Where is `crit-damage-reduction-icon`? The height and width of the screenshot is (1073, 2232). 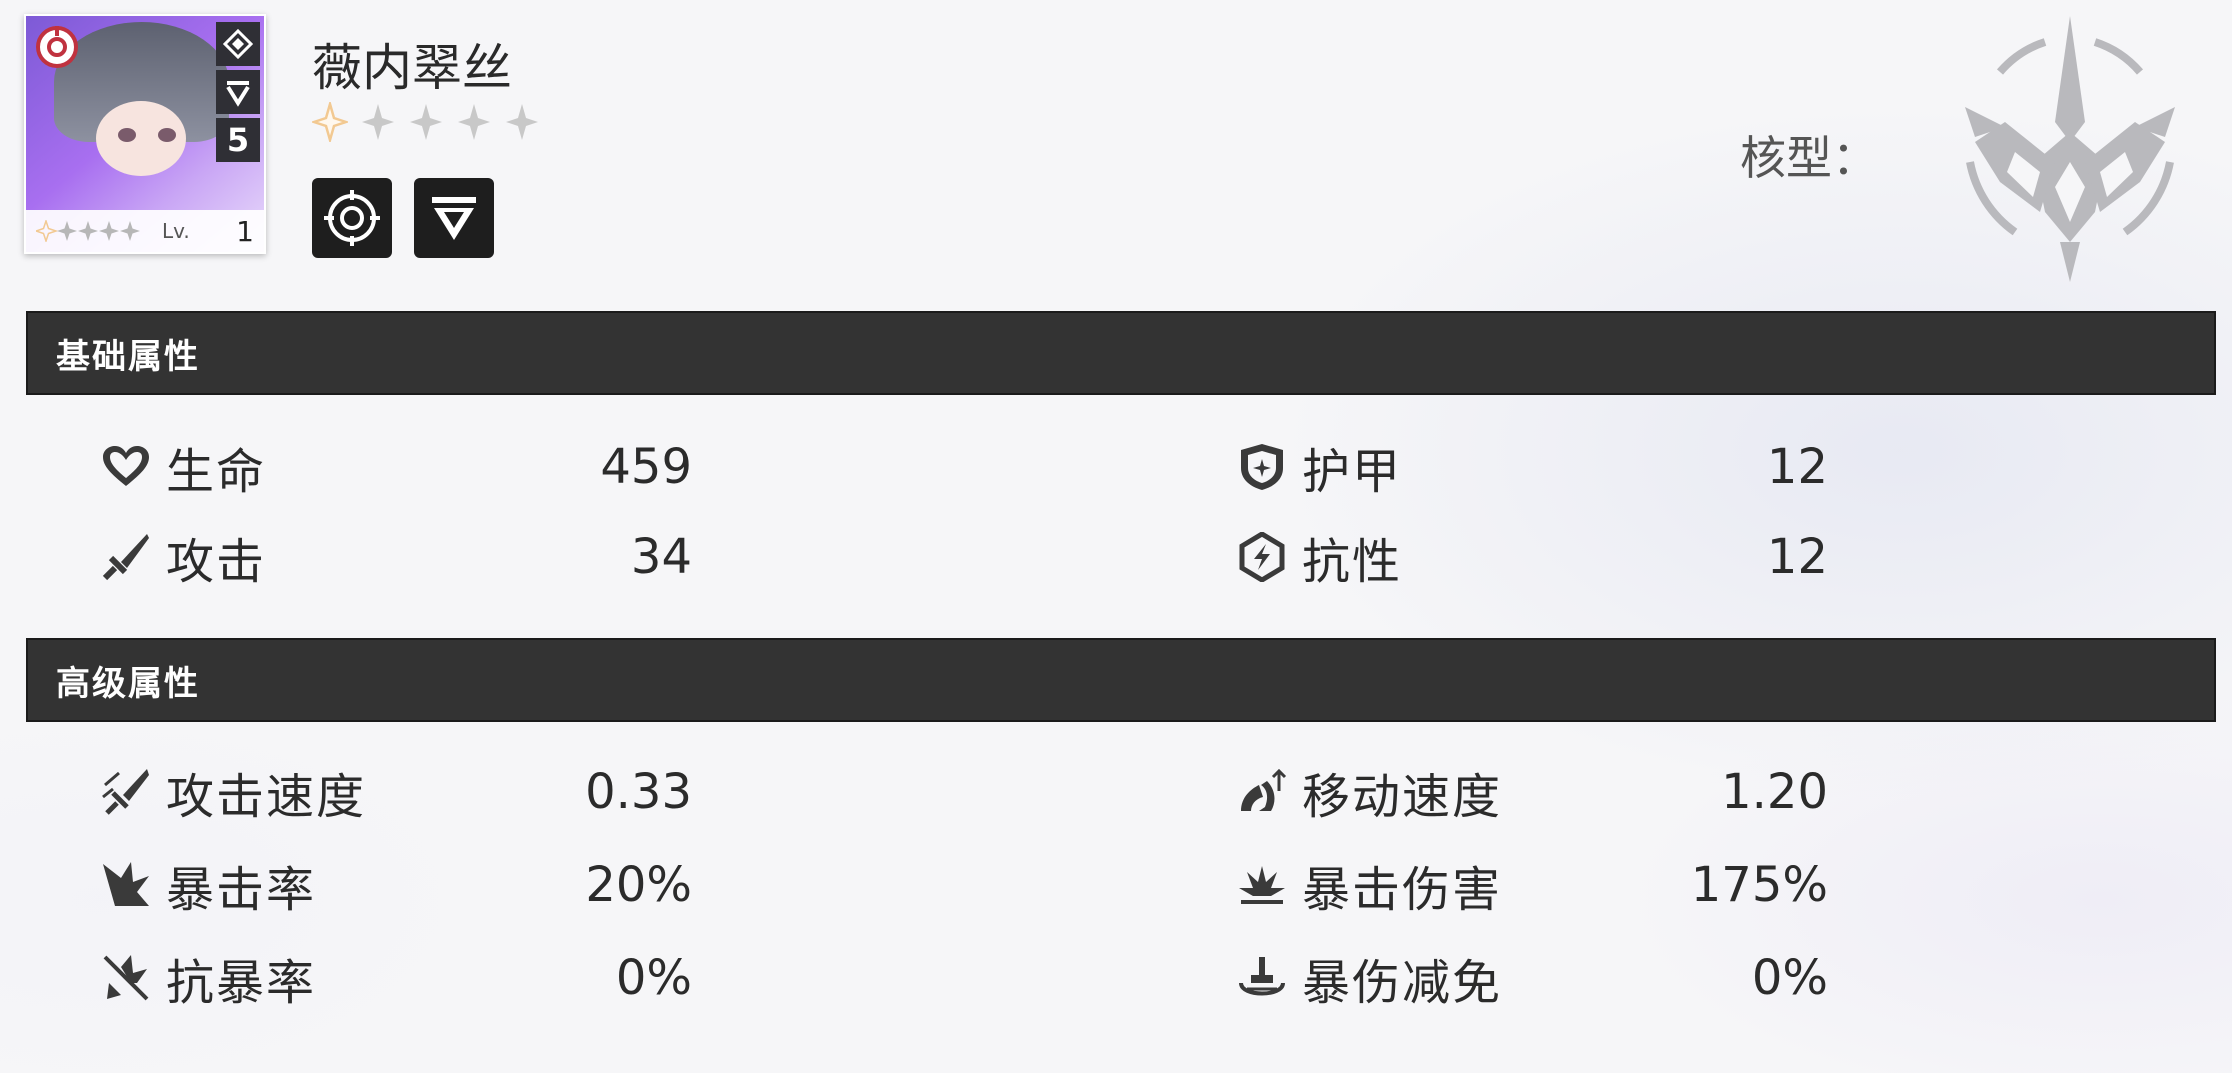
crit-damage-reduction-icon is located at coordinates (1262, 978).